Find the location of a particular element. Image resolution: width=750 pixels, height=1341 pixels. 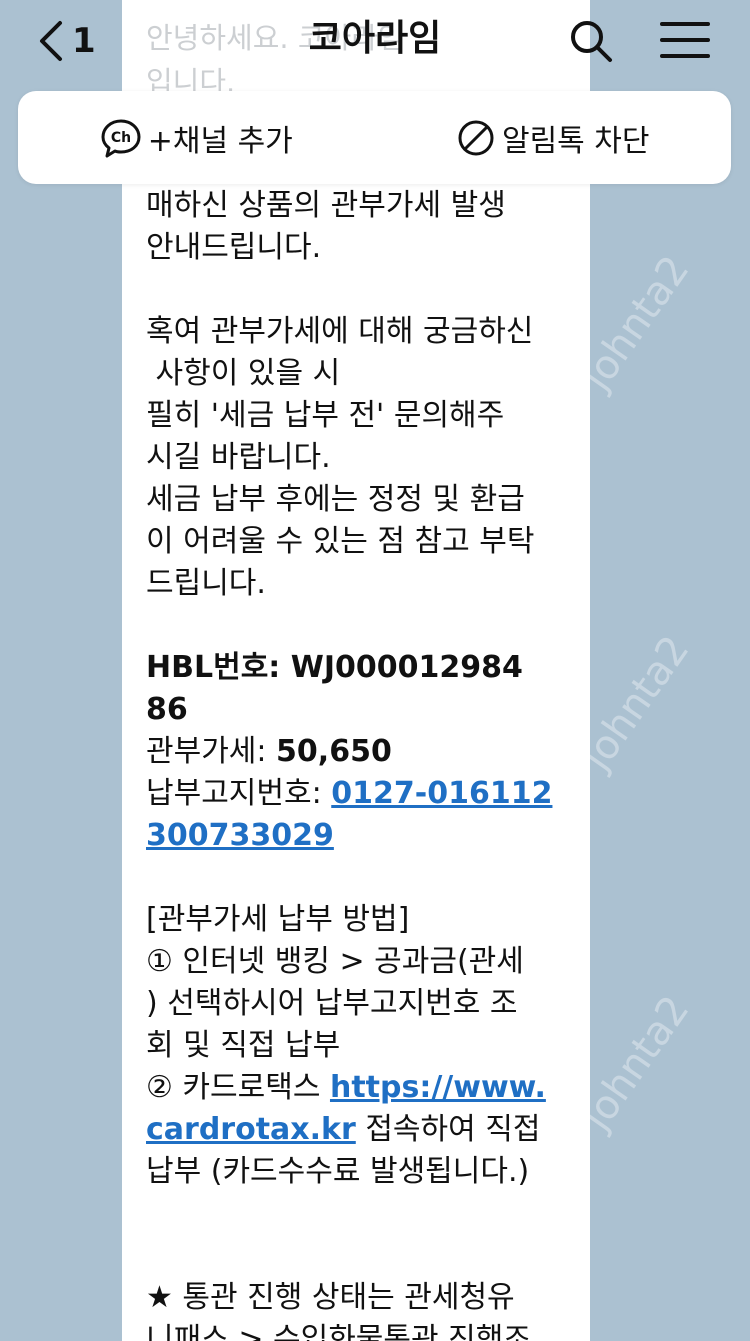

message-line: 필히 '세금 납부 전' 문의해주 is located at coordinates (325, 415).